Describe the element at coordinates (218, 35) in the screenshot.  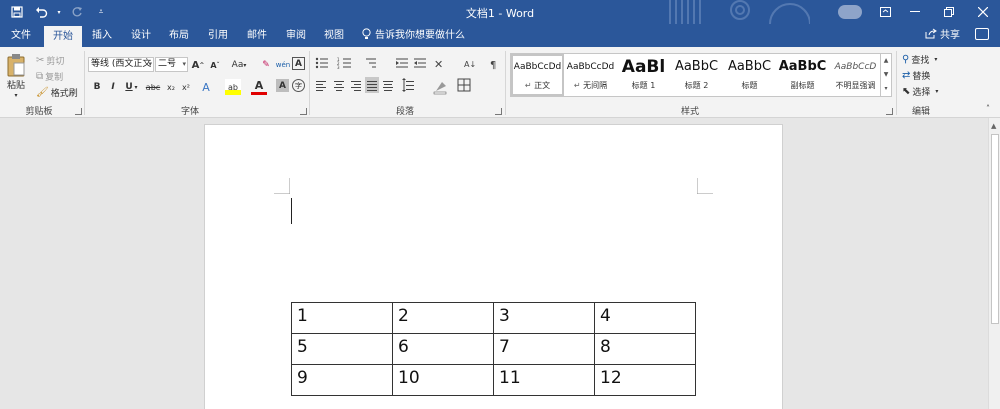
I see `tab-references: 引用` at that location.